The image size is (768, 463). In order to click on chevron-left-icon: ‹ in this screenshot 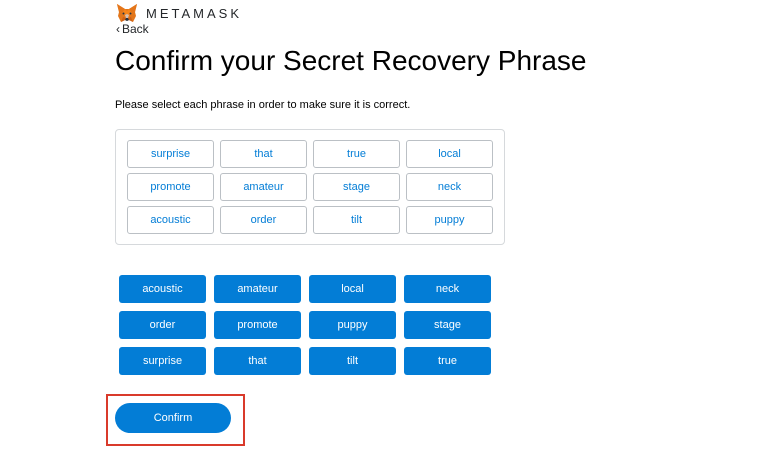, I will do `click(118, 29)`.